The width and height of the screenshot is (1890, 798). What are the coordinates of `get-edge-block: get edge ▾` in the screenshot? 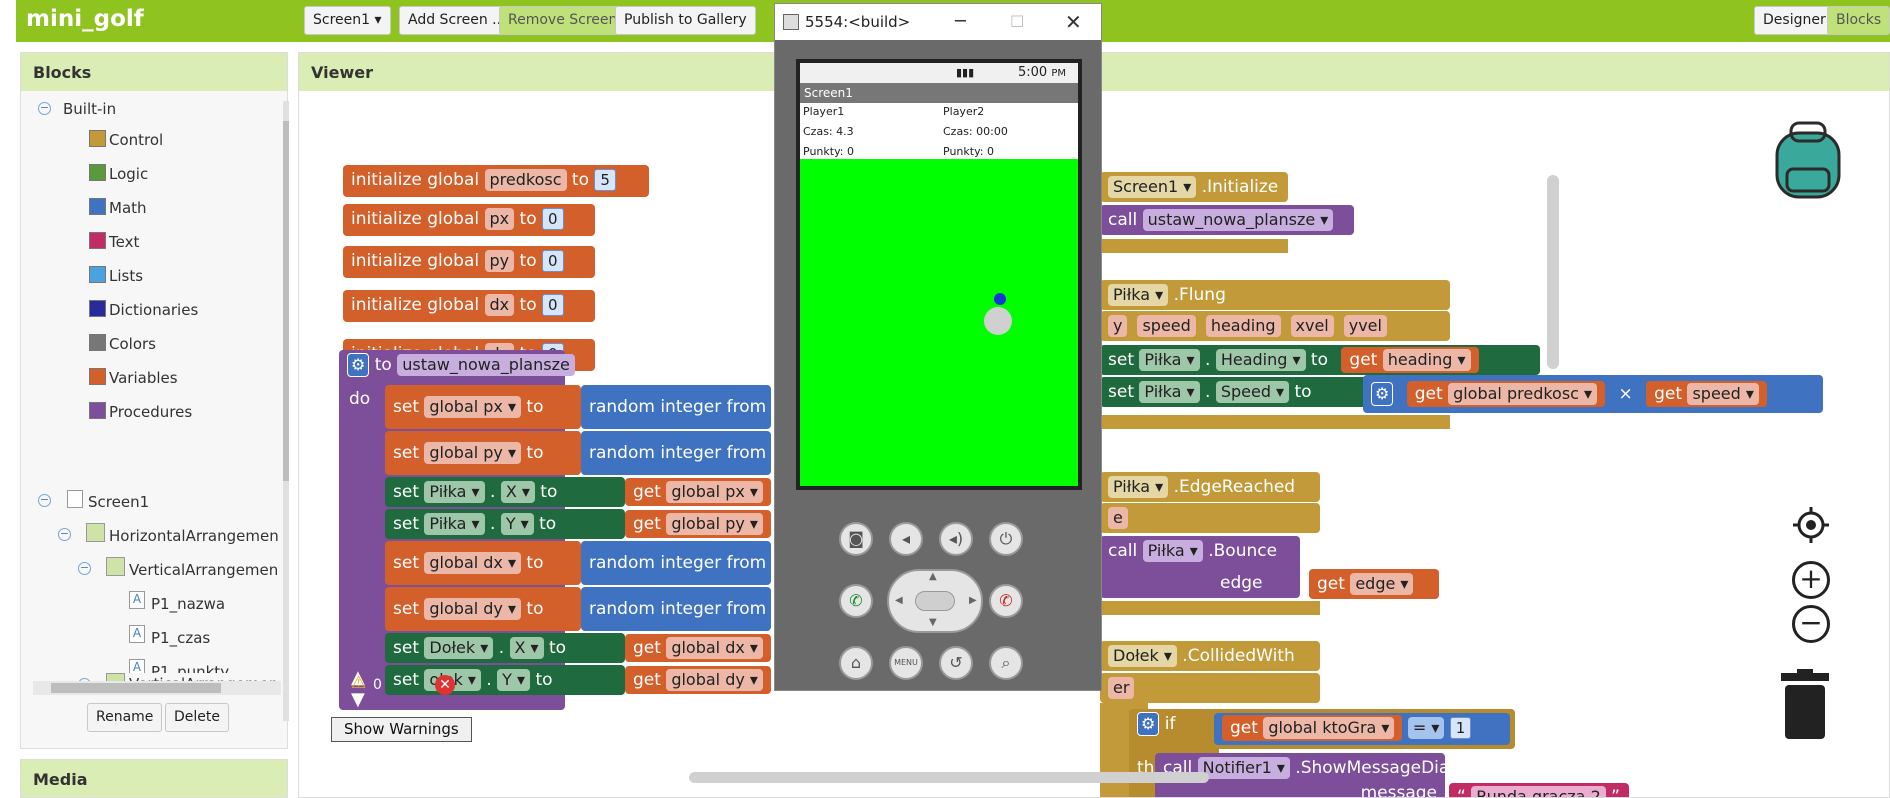 It's located at (1374, 584).